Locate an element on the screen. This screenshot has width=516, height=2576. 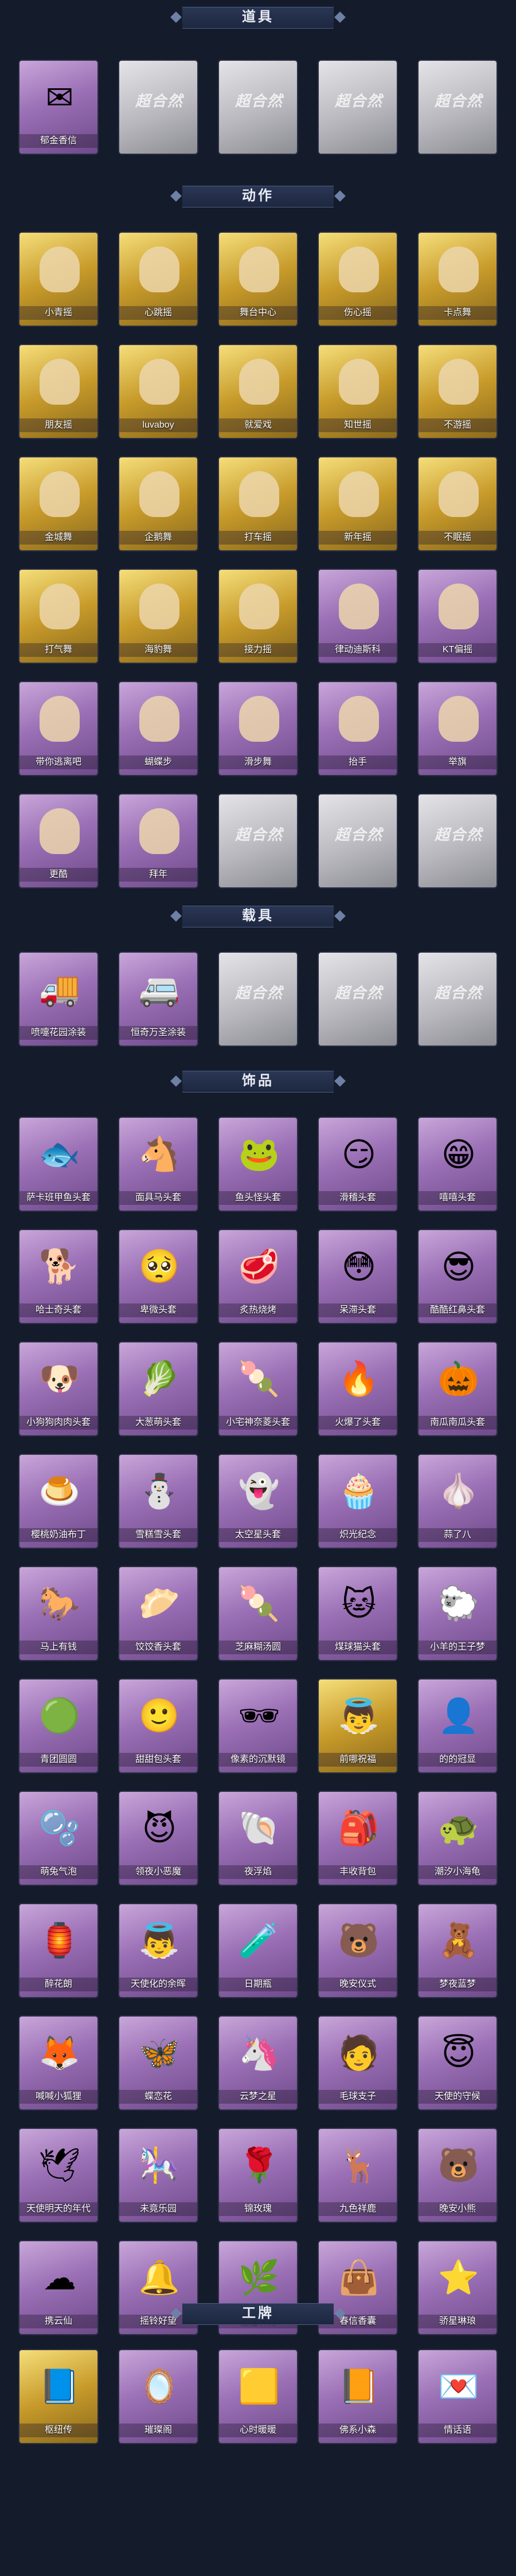
item-card: 金城舞 is located at coordinates (59, 503).